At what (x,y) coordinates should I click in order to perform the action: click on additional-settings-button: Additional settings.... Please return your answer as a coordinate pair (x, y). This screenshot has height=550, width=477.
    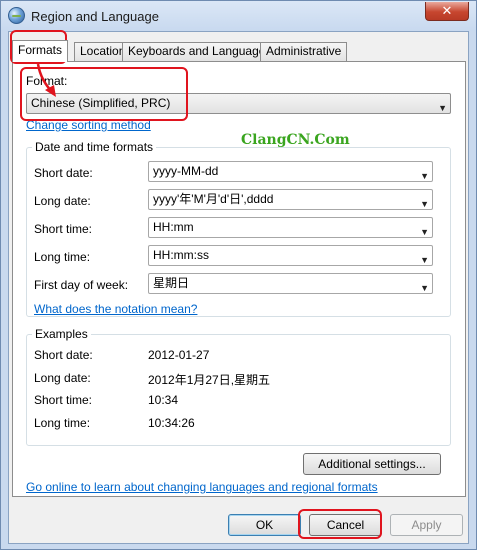
    Looking at the image, I should click on (372, 464).